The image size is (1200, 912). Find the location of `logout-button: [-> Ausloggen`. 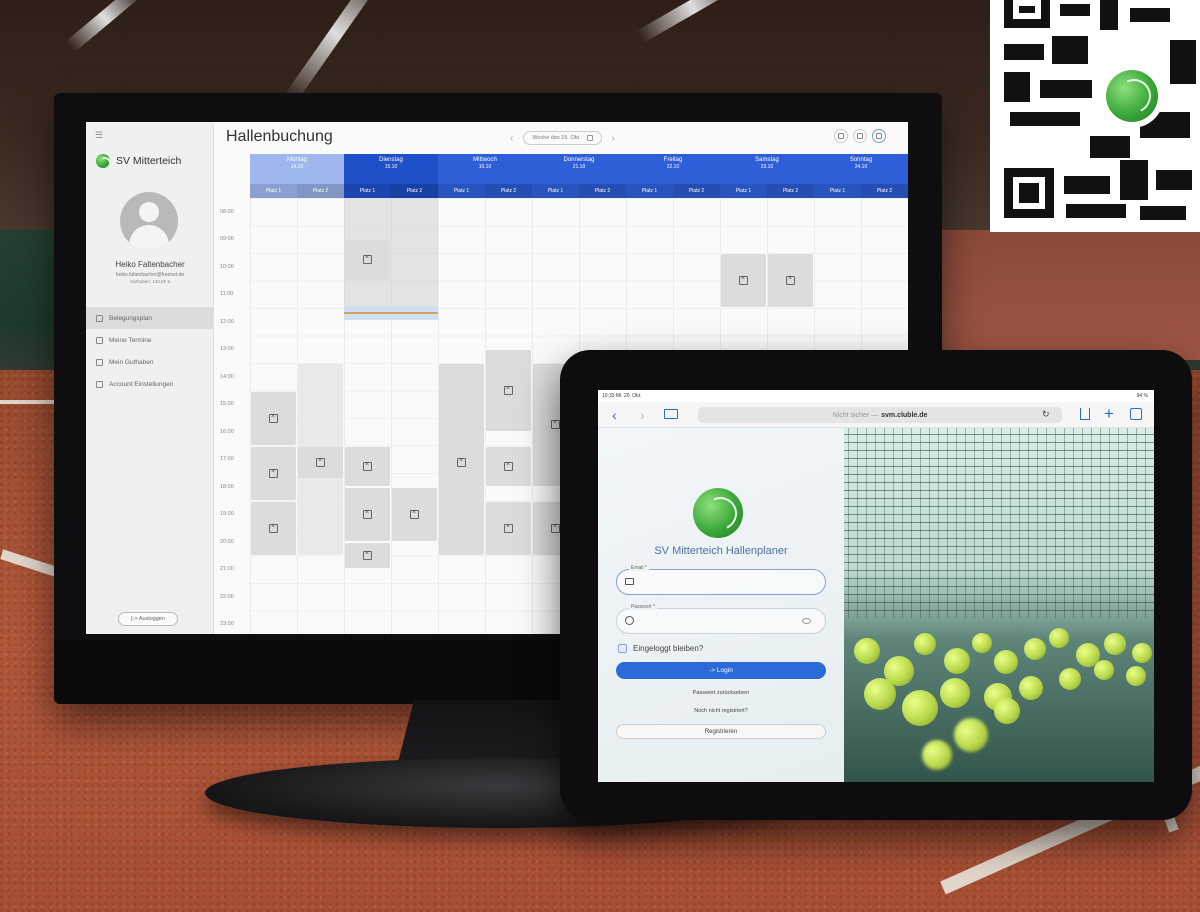

logout-button: [-> Ausloggen is located at coordinates (148, 619).